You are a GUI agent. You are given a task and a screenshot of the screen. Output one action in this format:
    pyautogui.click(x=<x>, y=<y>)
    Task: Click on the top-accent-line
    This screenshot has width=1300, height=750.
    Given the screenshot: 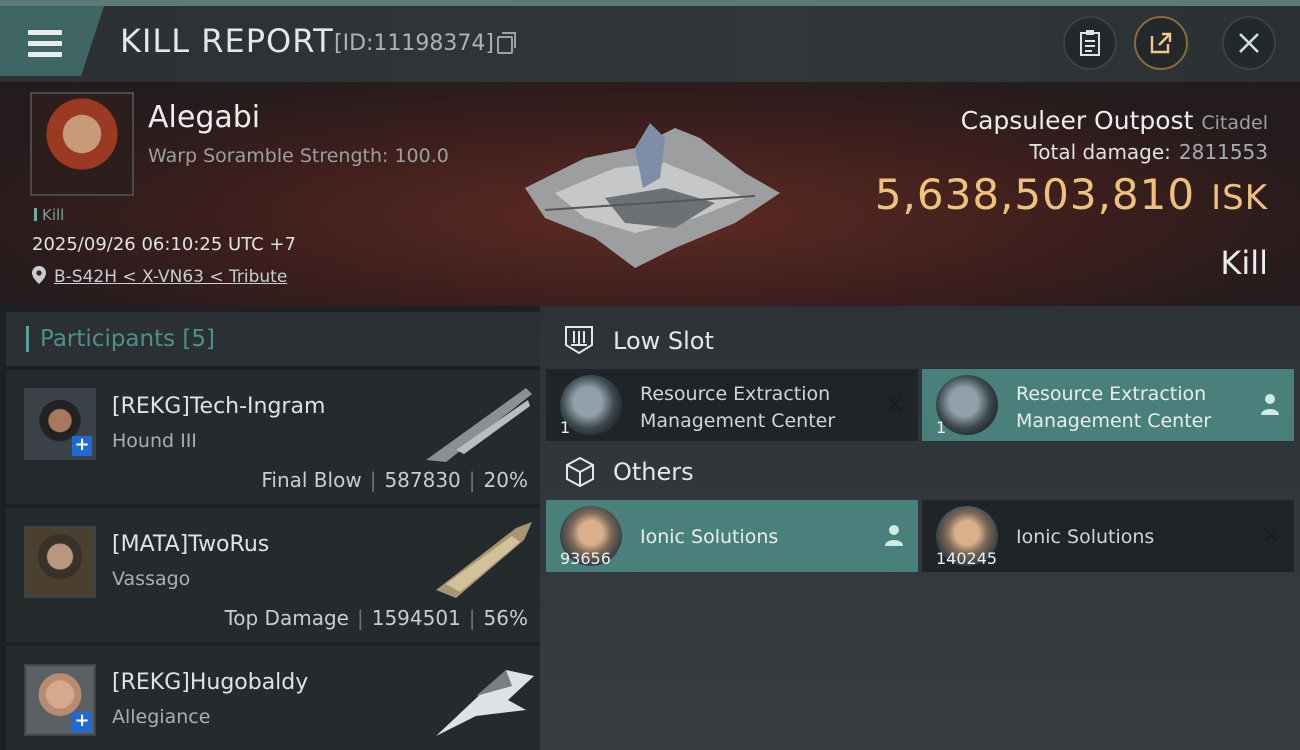 What is the action you would take?
    pyautogui.click(x=650, y=3)
    